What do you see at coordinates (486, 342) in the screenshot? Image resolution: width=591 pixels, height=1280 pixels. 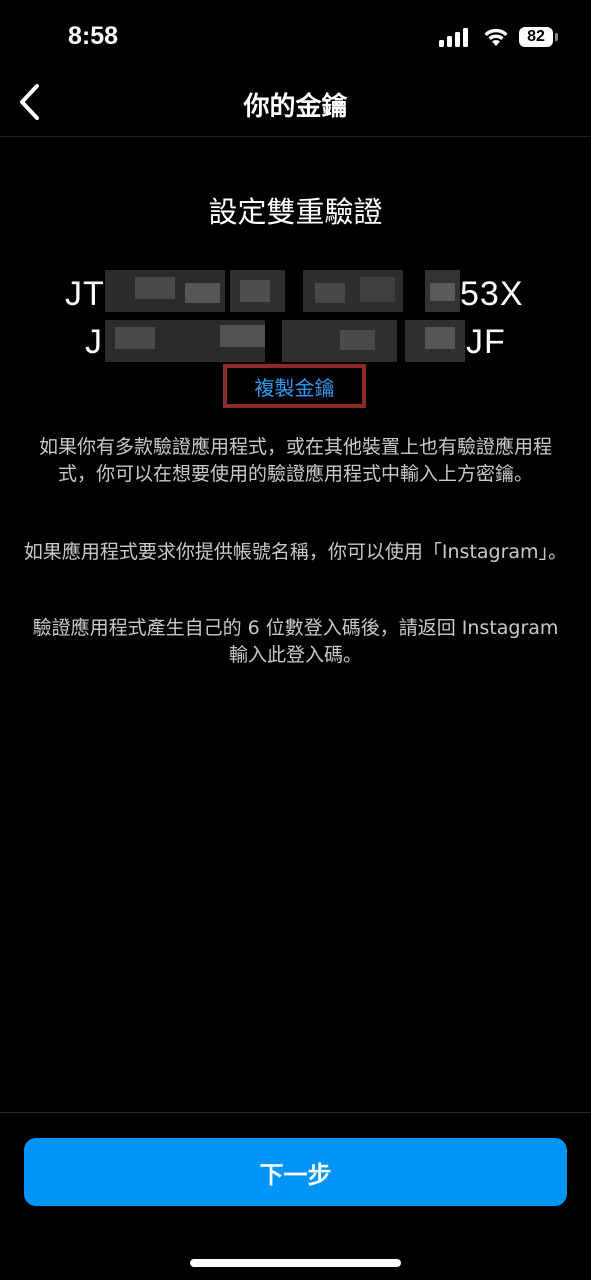 I see `key-line-2-end: JF` at bounding box center [486, 342].